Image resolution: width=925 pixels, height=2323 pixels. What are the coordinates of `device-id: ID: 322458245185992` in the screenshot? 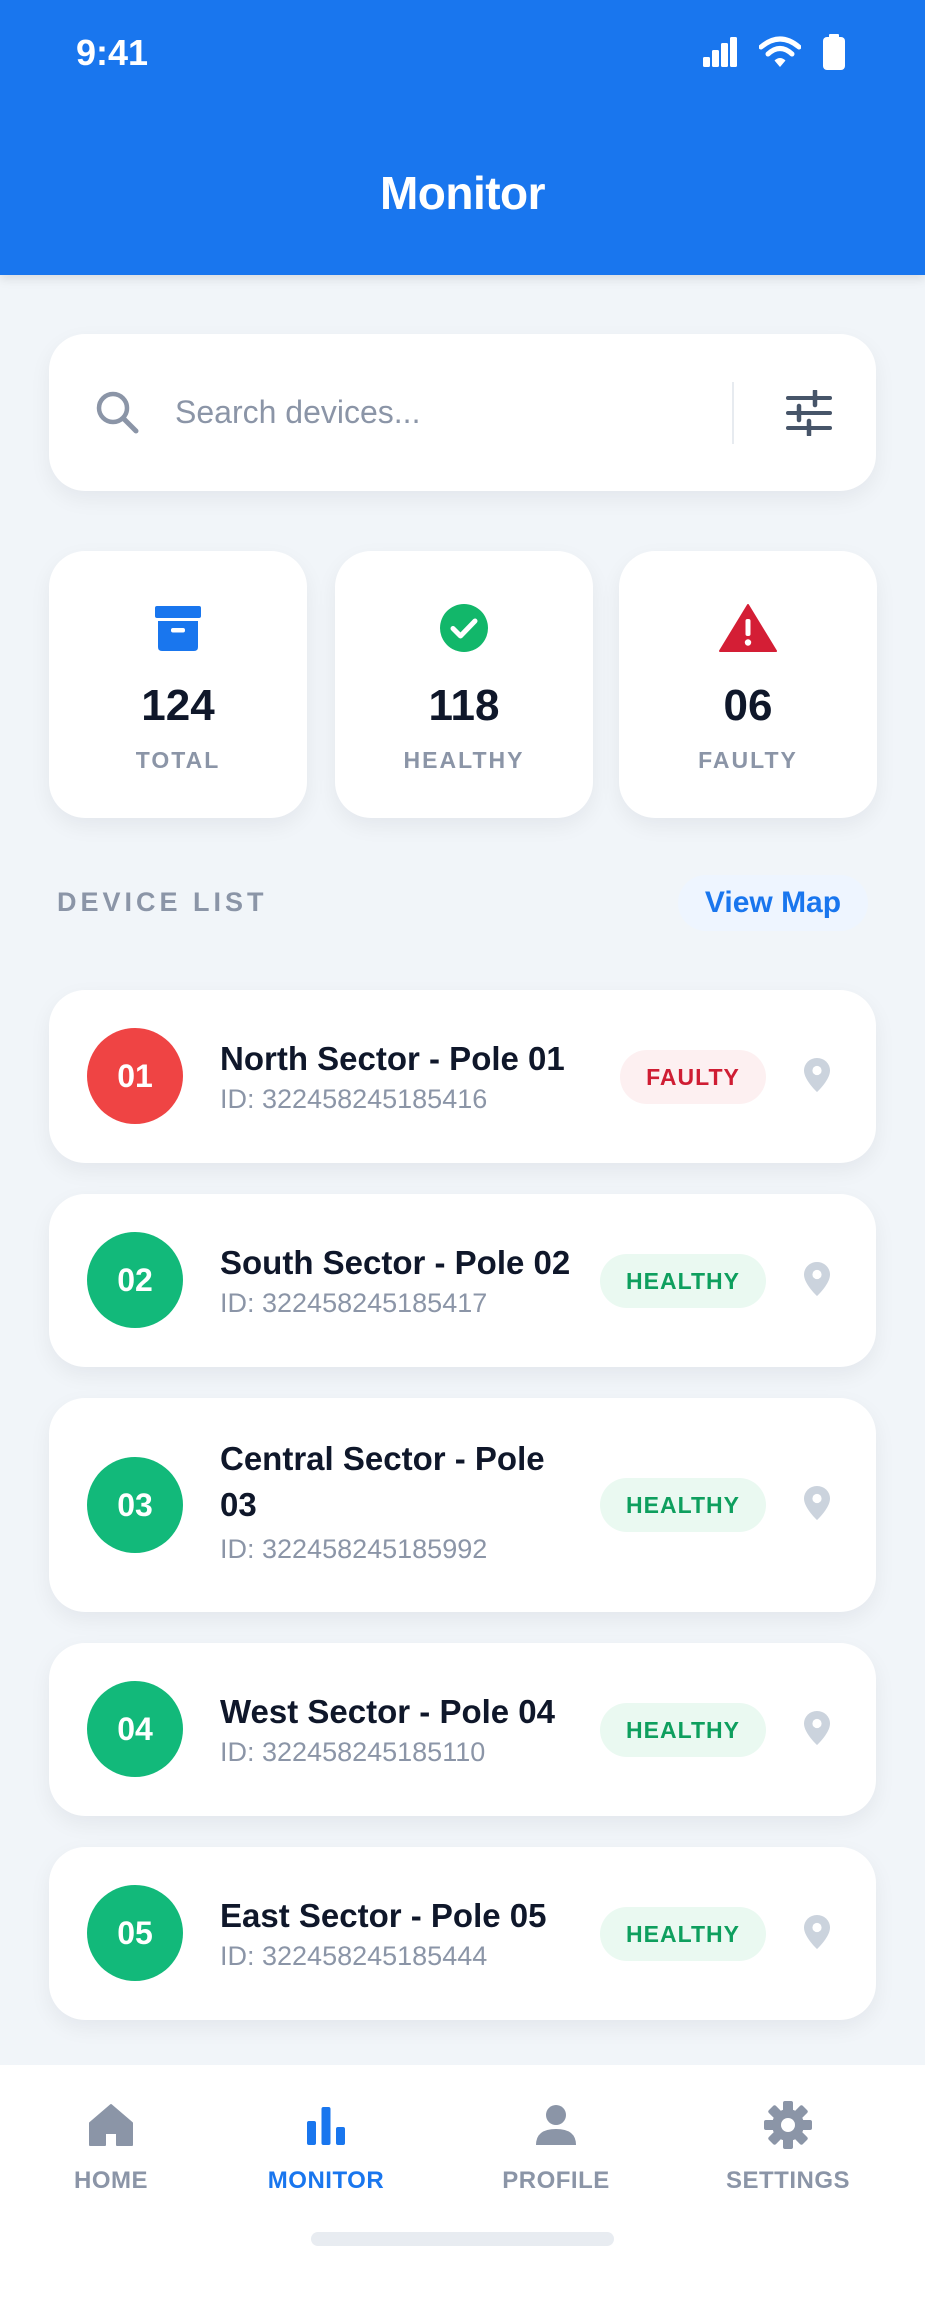 It's located at (354, 1549).